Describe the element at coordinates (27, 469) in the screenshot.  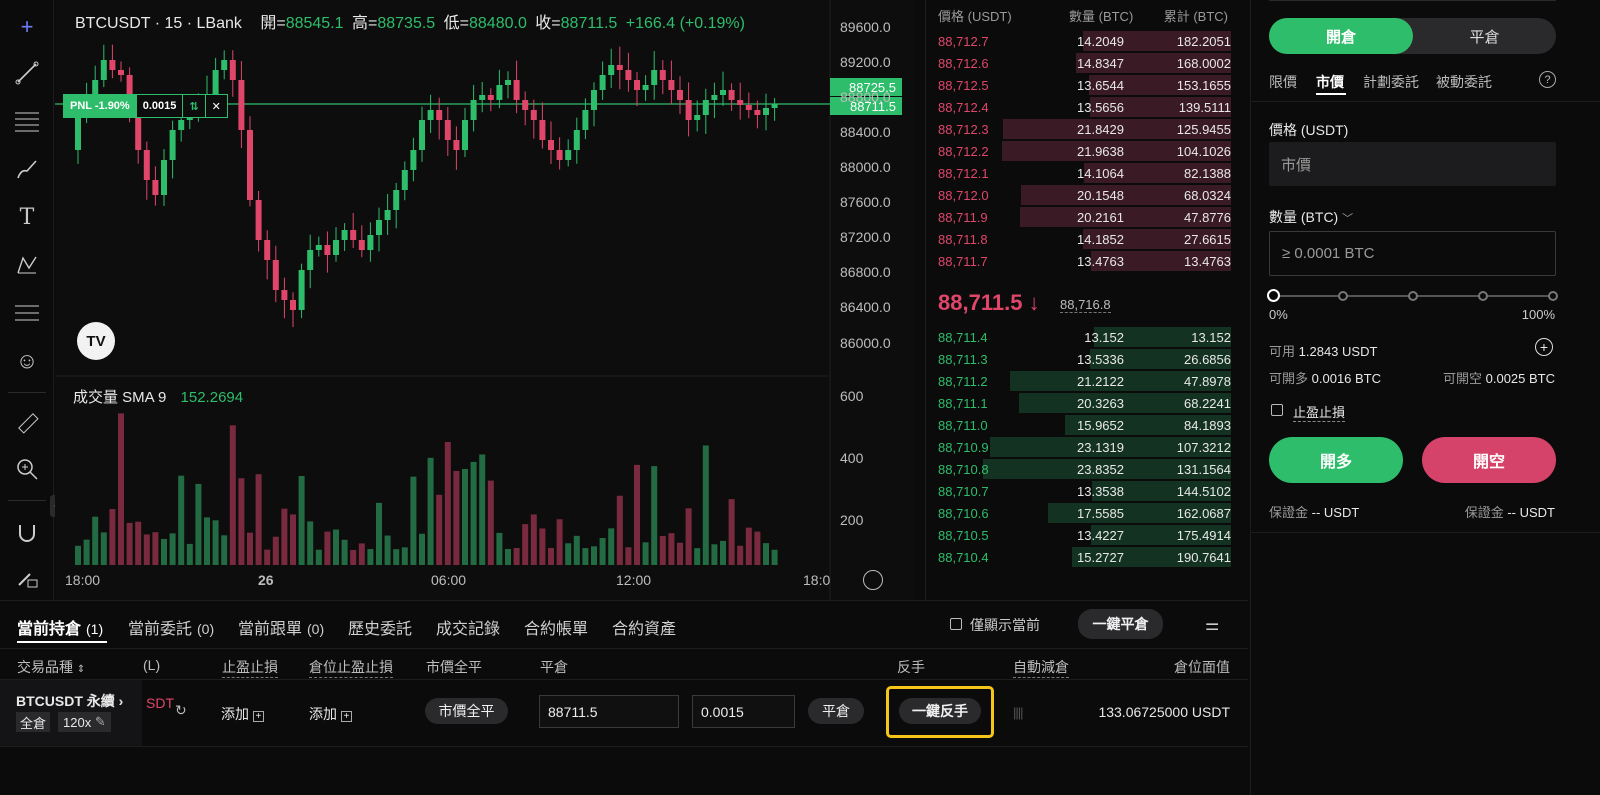
I see `zoom-in-icon` at that location.